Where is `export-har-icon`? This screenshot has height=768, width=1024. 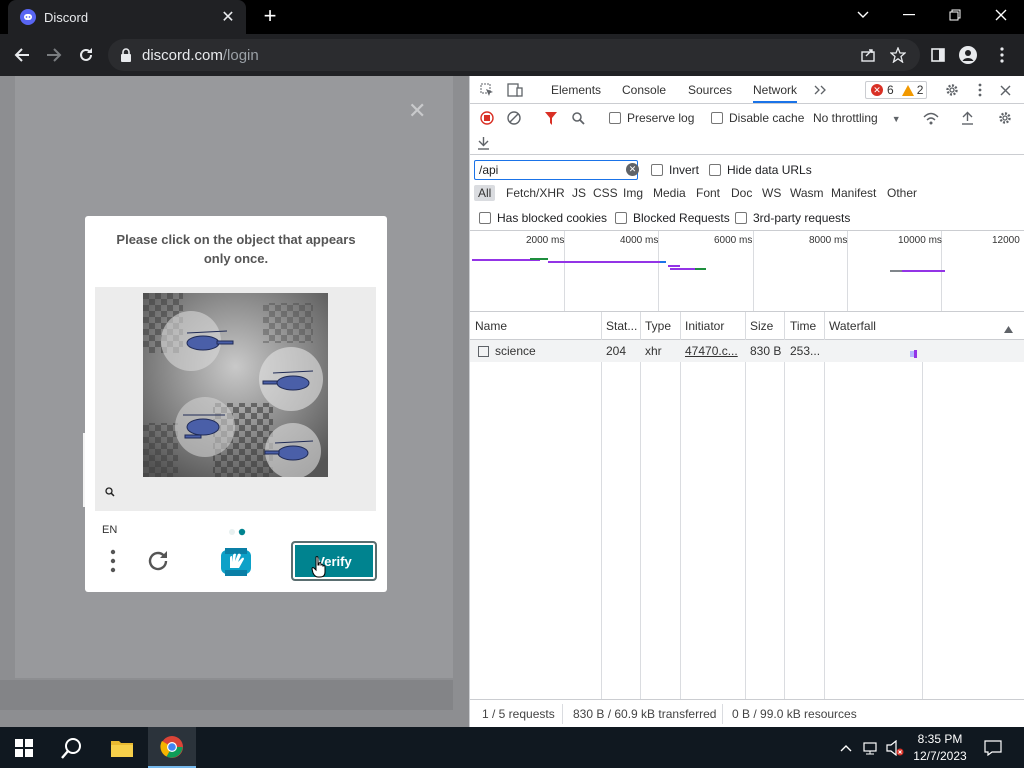 export-har-icon is located at coordinates (483, 143).